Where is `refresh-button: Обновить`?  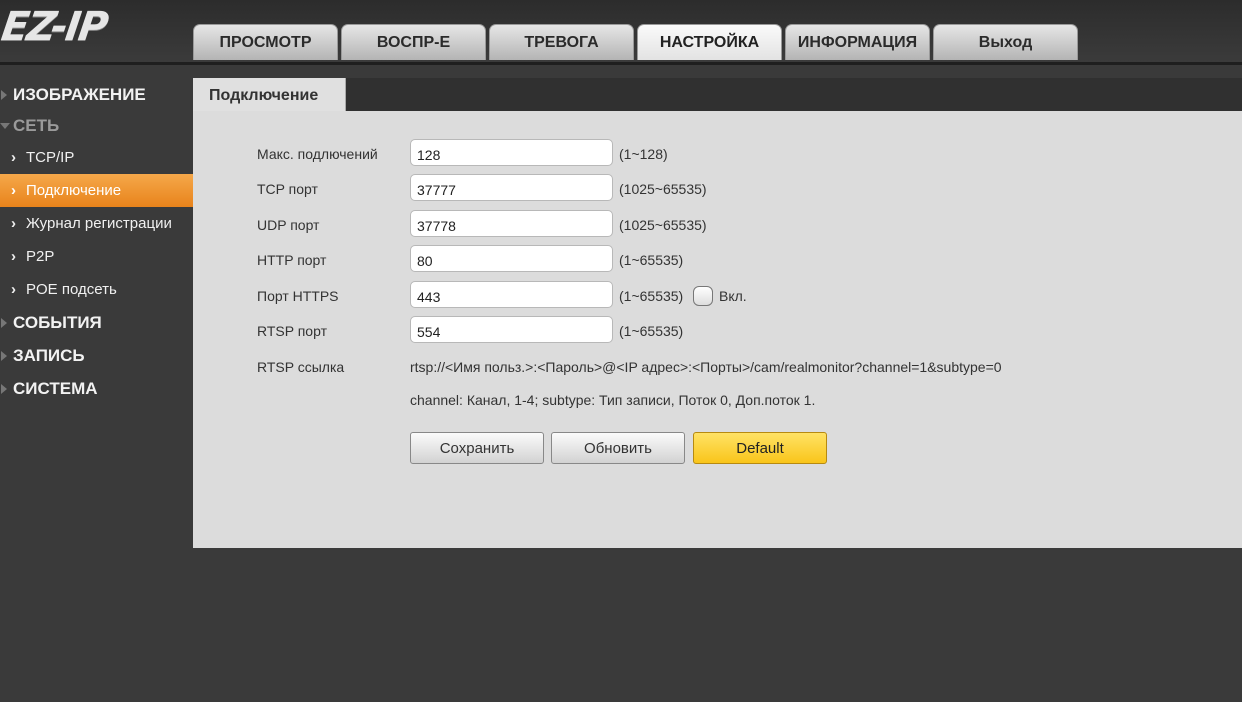 refresh-button: Обновить is located at coordinates (618, 448).